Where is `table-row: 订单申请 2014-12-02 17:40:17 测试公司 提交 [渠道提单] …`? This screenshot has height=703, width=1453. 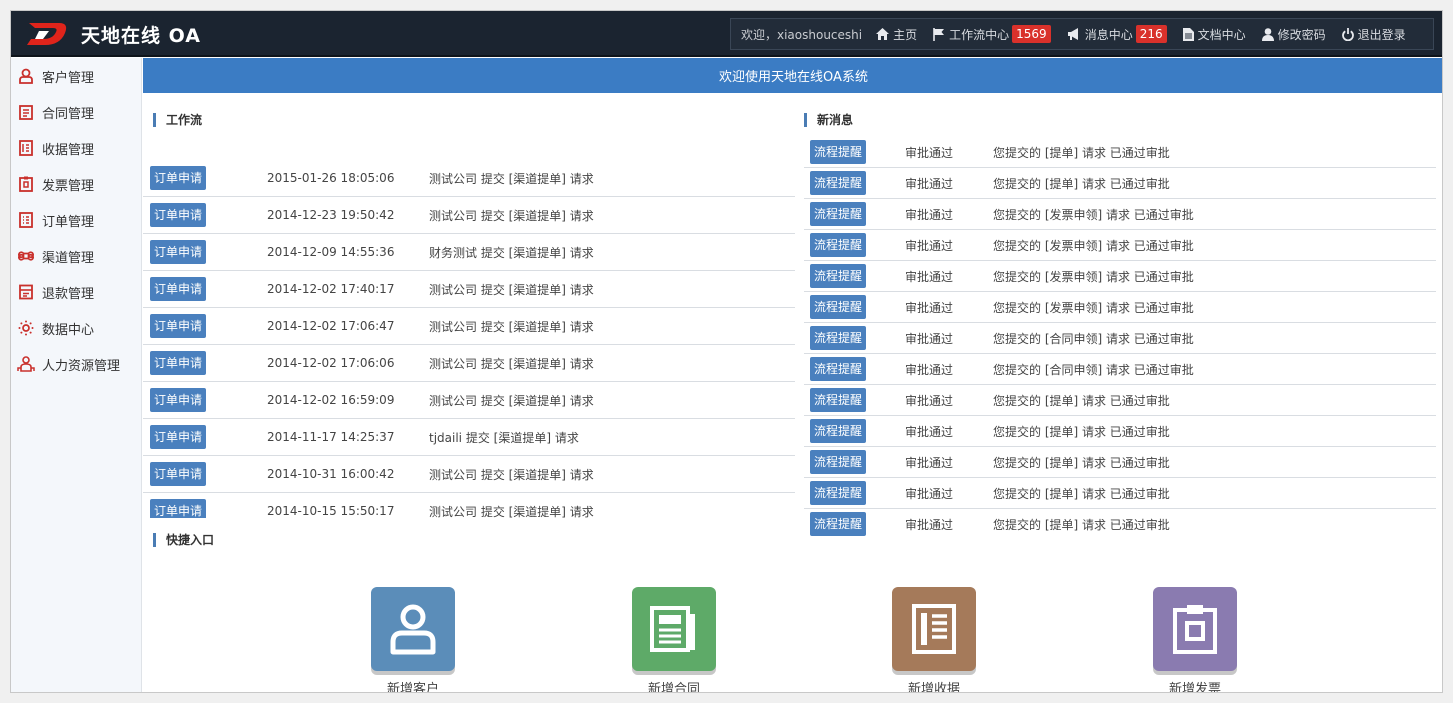
table-row: 订单申请 2014-12-02 17:40:17 测试公司 提交 [渠道提单] … is located at coordinates (469, 289).